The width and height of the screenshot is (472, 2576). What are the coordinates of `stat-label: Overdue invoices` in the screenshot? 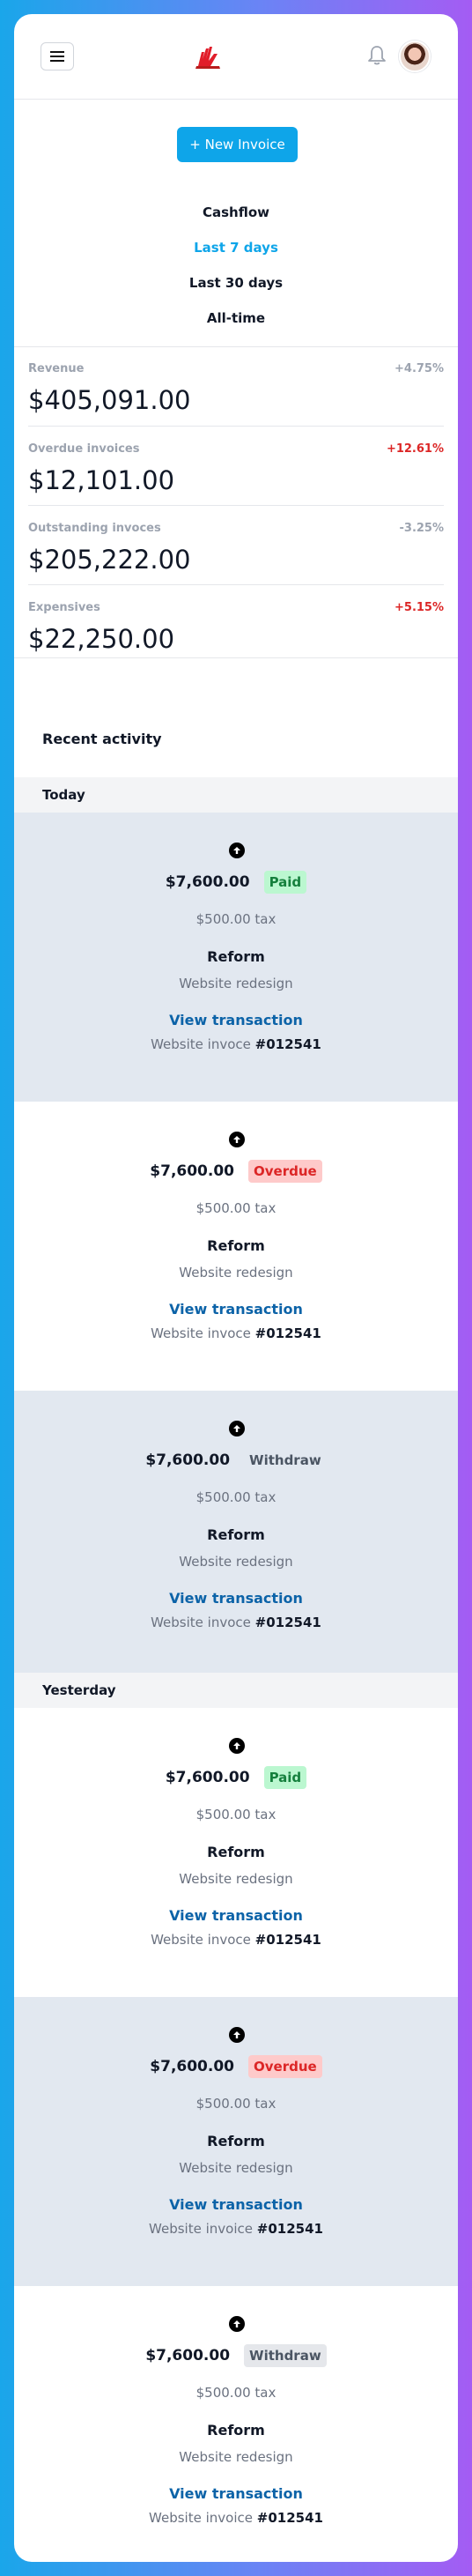 It's located at (84, 449).